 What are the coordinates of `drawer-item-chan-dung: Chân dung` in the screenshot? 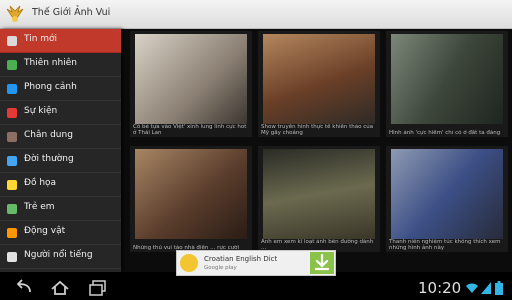 It's located at (60, 137).